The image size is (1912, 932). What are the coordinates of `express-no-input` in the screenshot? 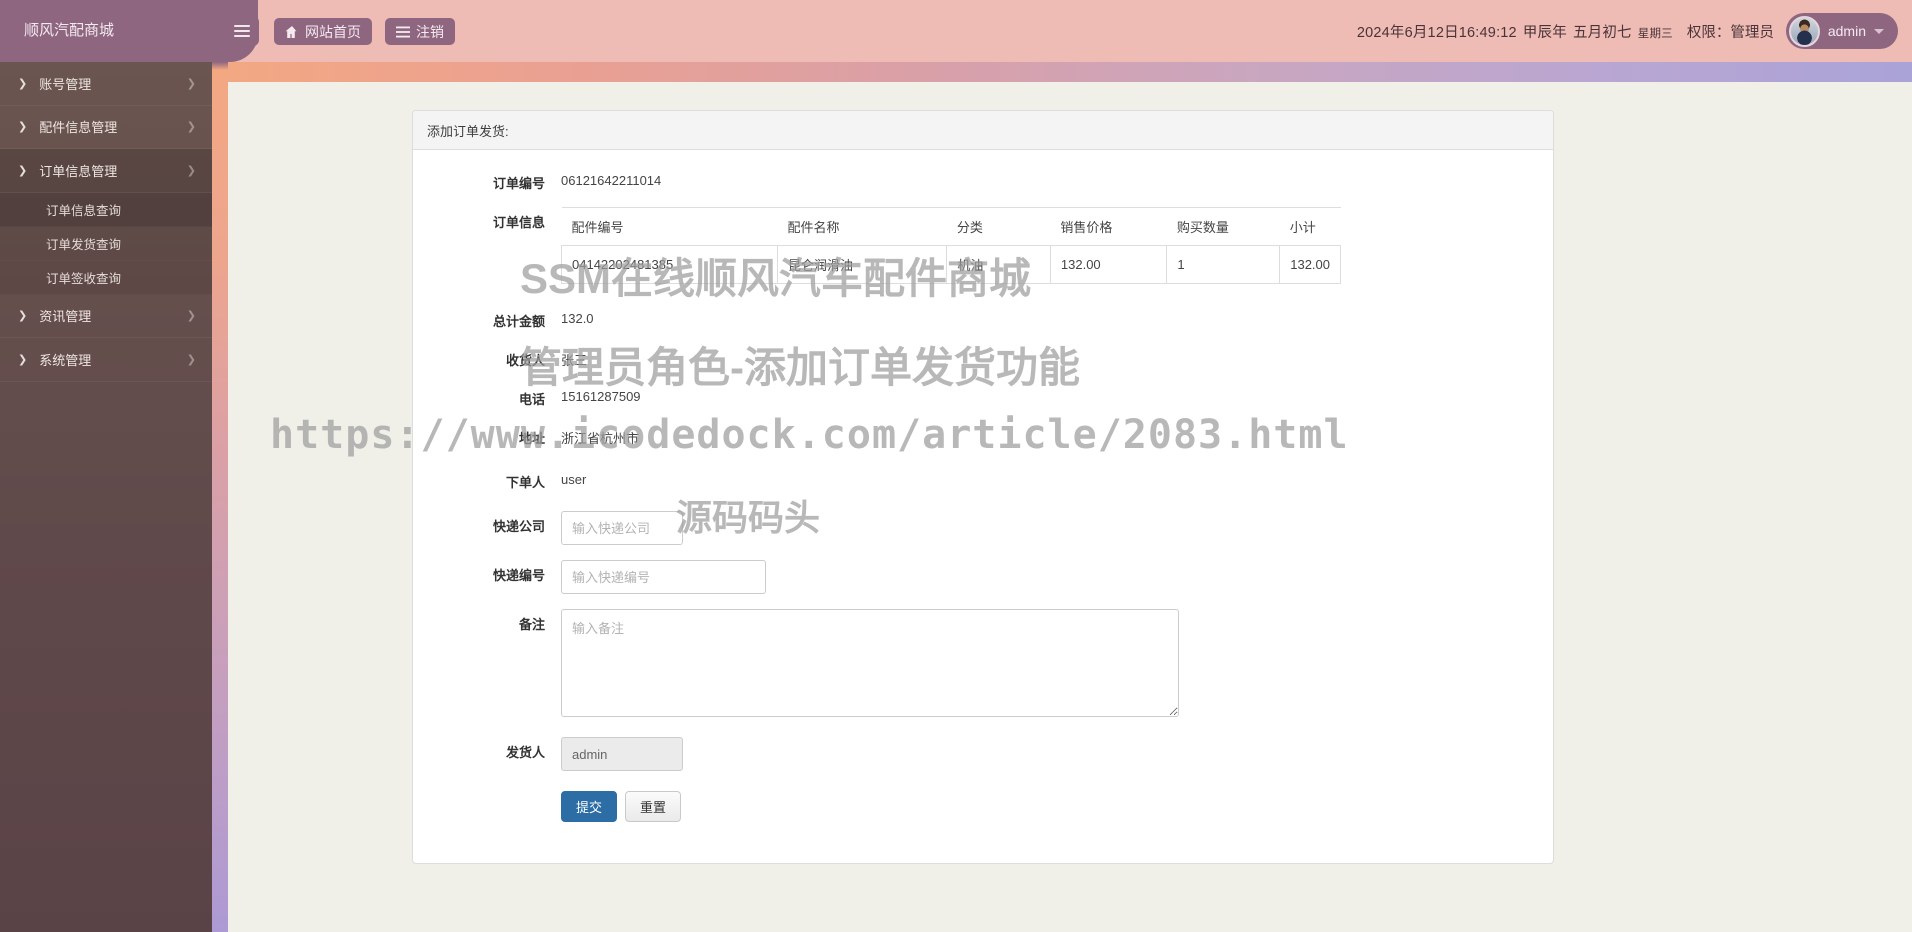 It's located at (663, 577).